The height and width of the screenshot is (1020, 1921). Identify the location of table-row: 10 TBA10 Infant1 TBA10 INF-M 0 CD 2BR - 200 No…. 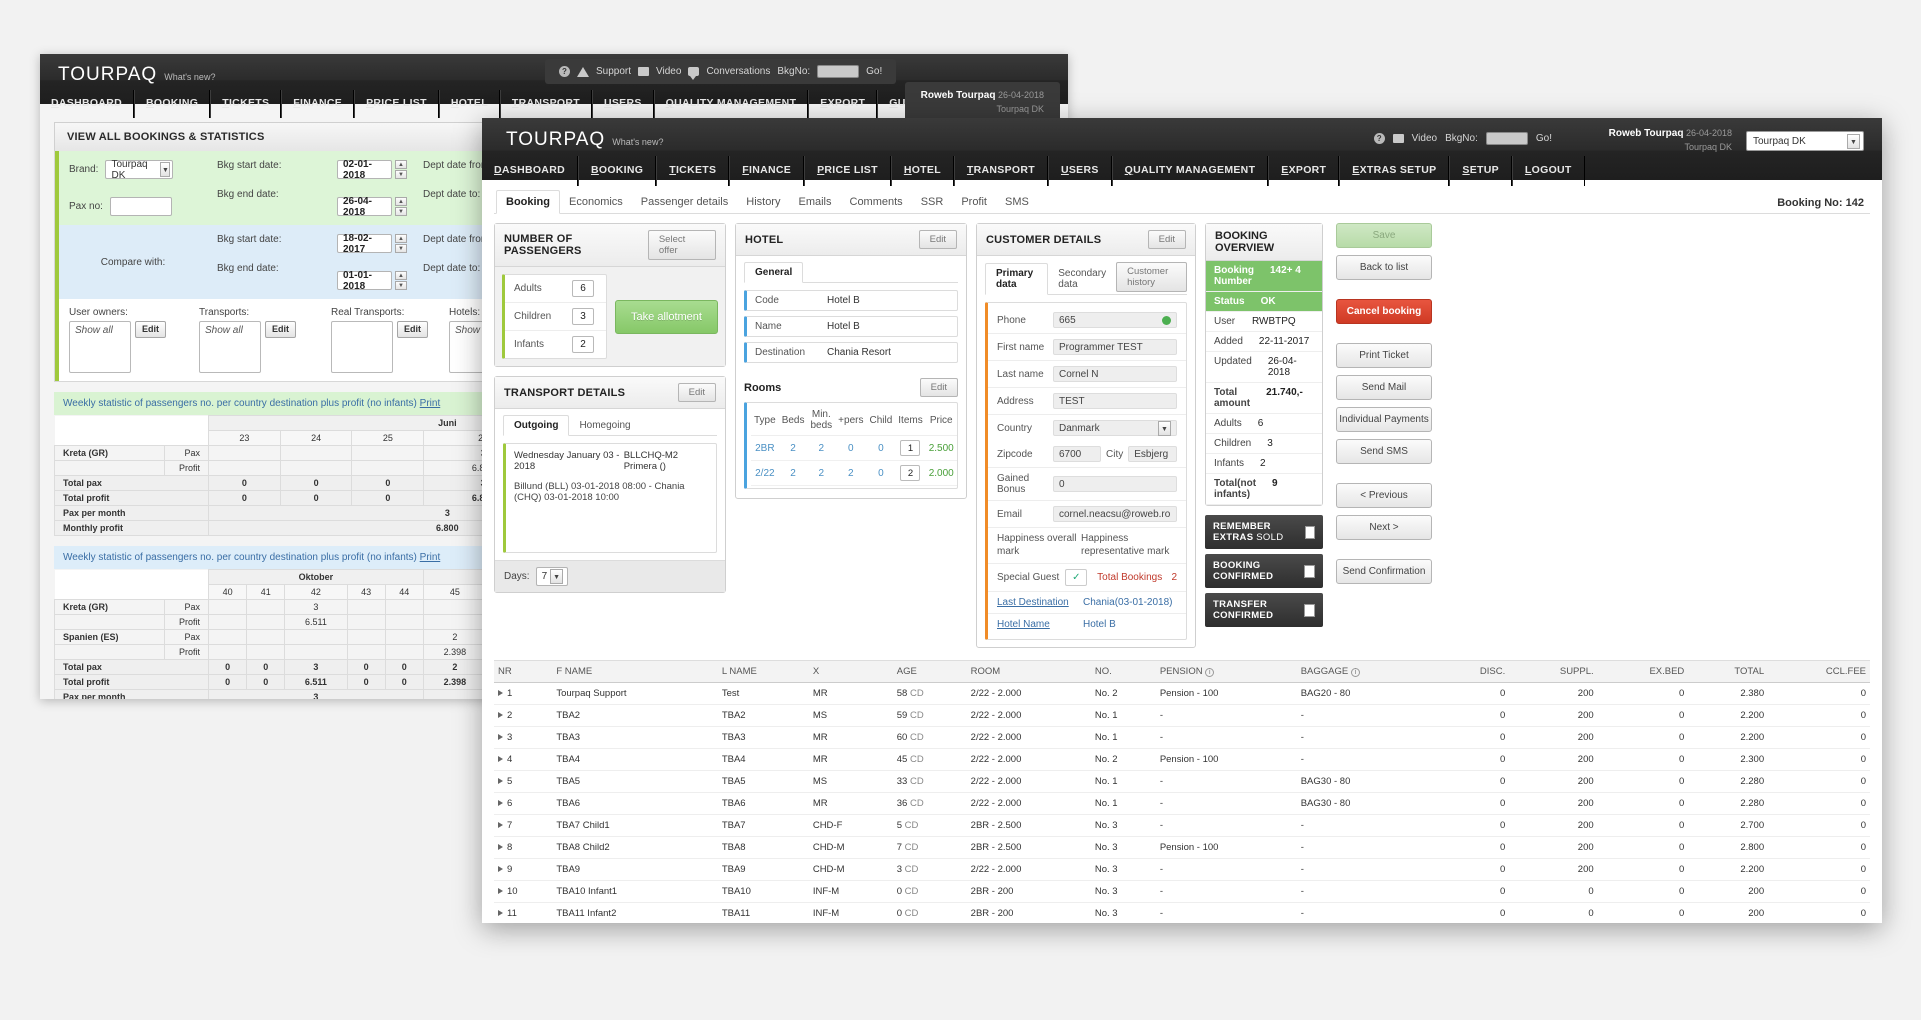
(1182, 891).